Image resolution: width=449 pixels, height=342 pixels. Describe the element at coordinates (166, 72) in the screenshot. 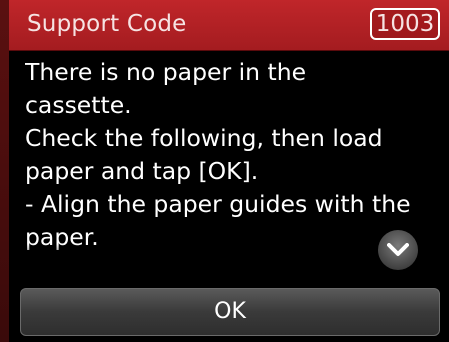

I see `message-line: There is no paper in the` at that location.